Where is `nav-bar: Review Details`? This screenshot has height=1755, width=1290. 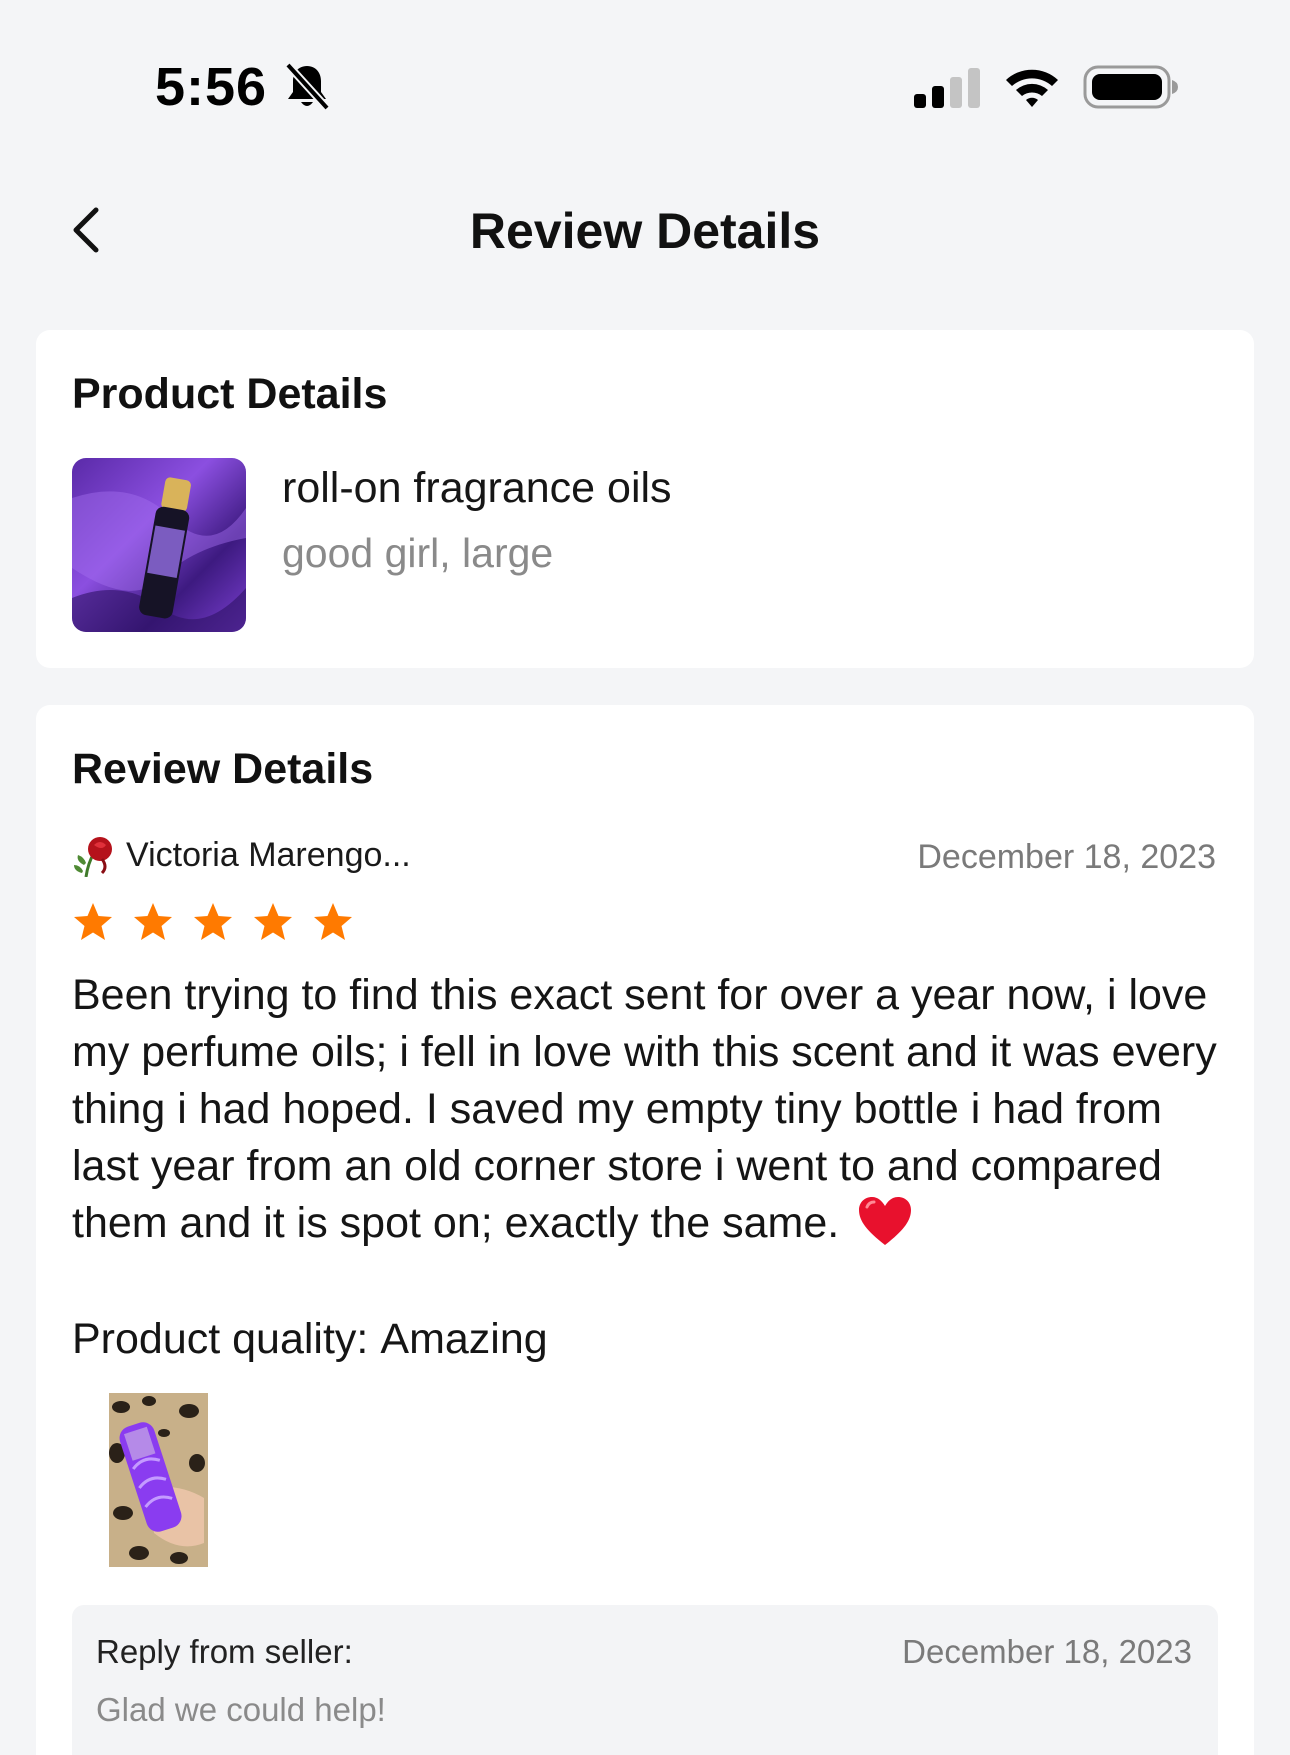
nav-bar: Review Details is located at coordinates (645, 230).